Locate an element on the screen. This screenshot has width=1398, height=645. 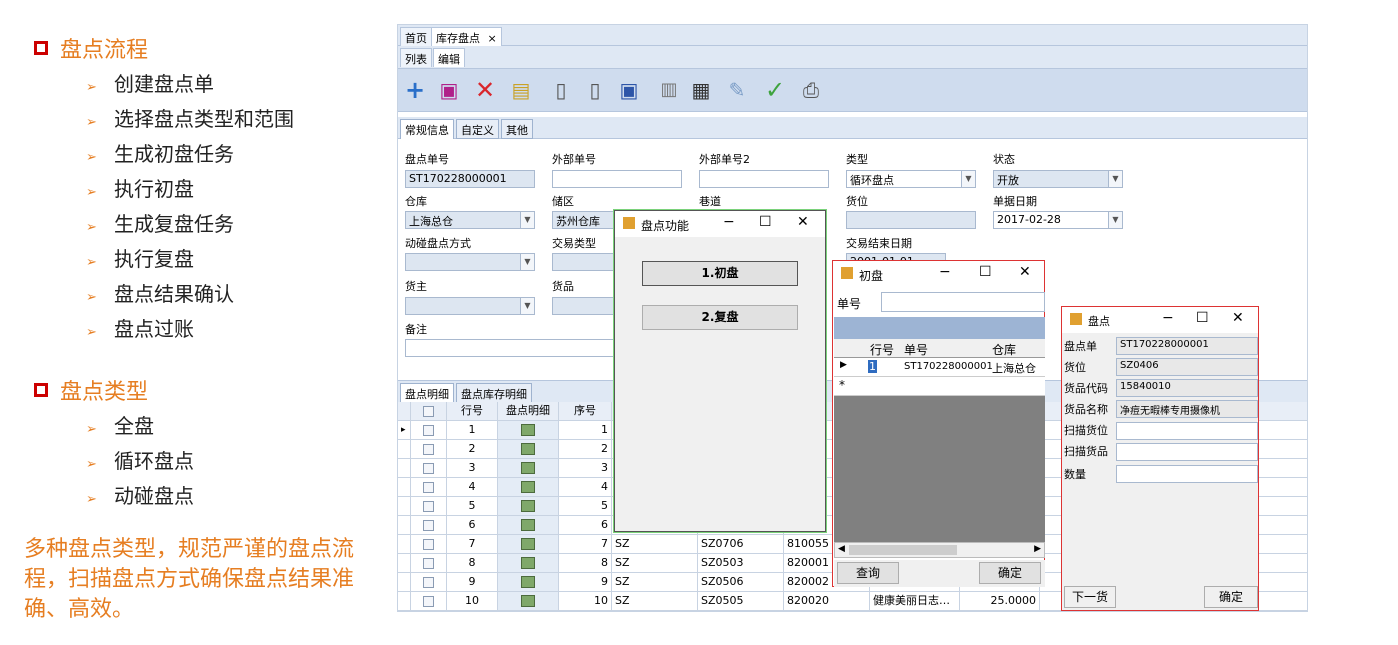
save-icon: ▣ is located at coordinates (449, 90).